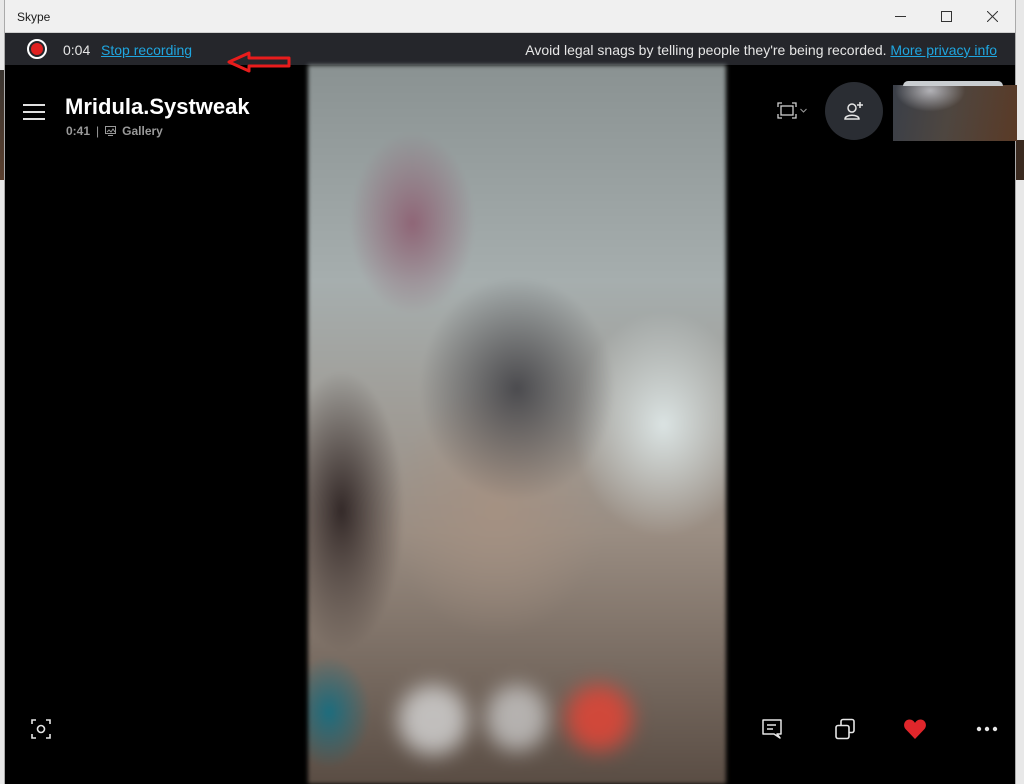 This screenshot has height=784, width=1024. I want to click on chat-button, so click(772, 729).